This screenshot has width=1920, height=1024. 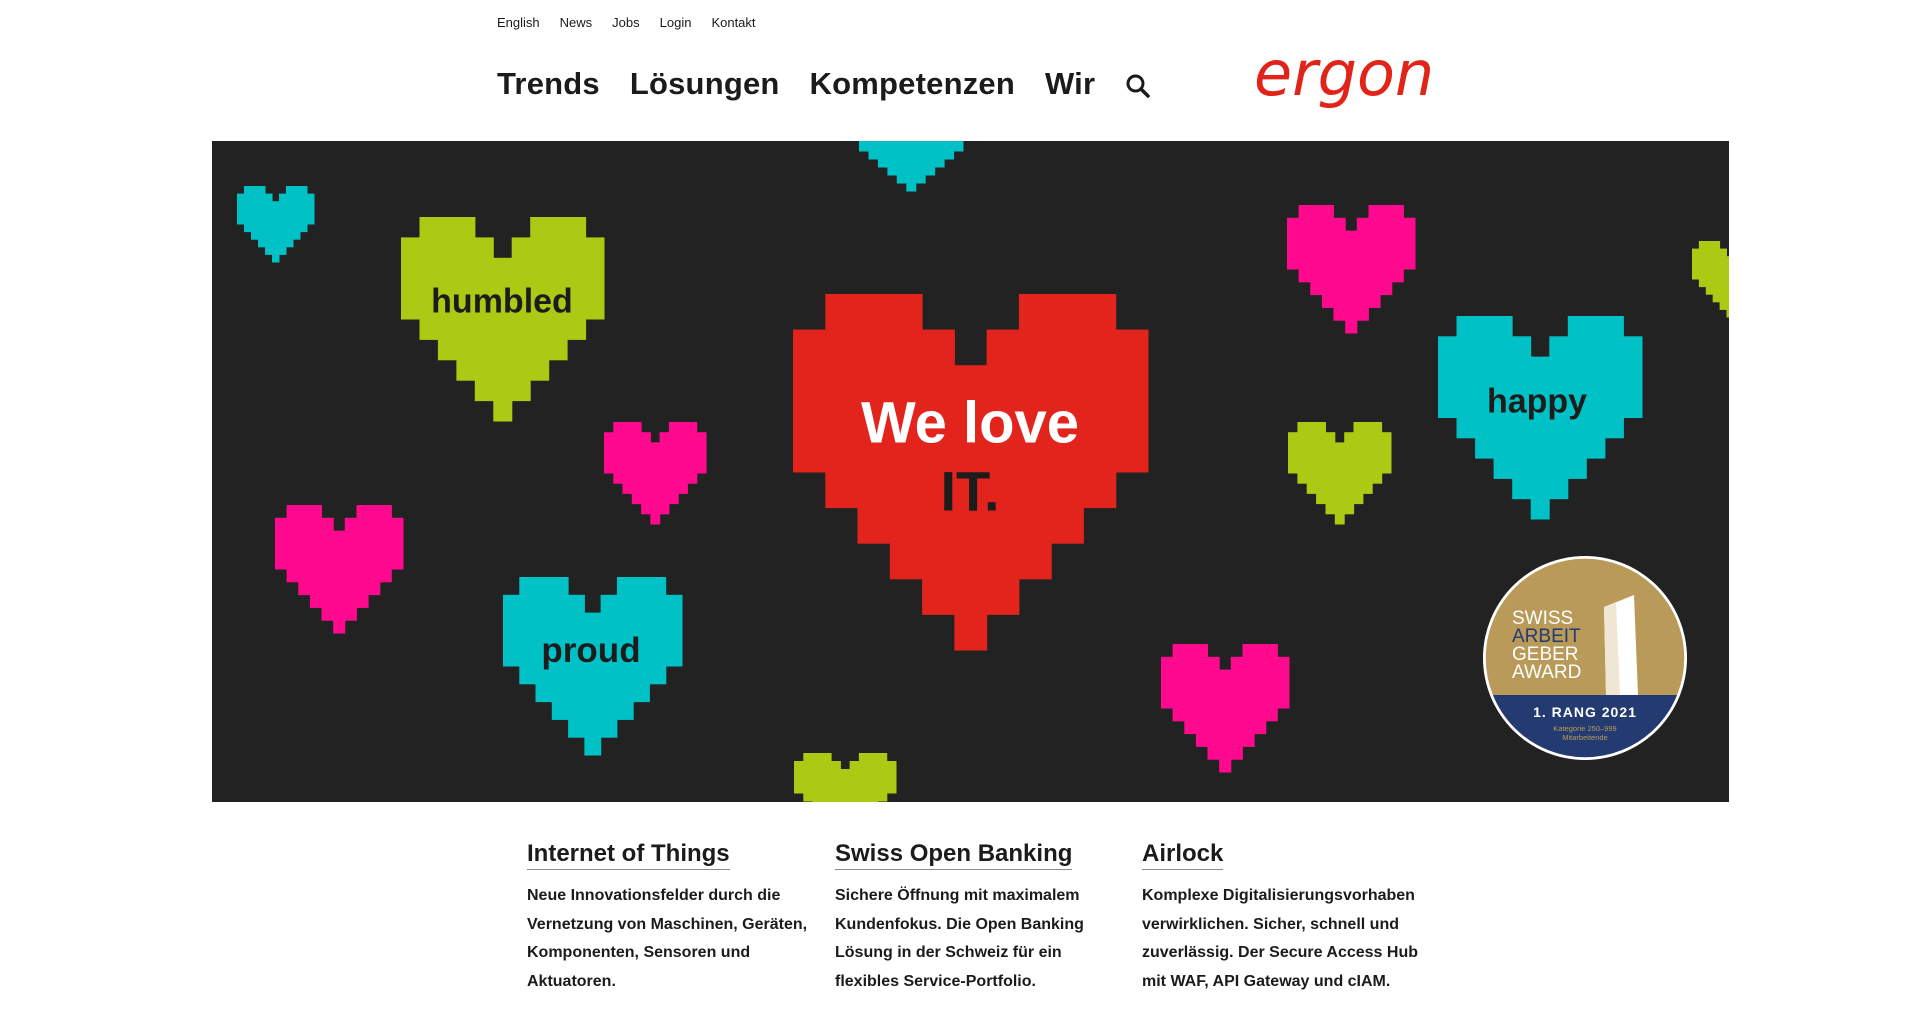 What do you see at coordinates (518, 22) in the screenshot?
I see `language-link-english: English` at bounding box center [518, 22].